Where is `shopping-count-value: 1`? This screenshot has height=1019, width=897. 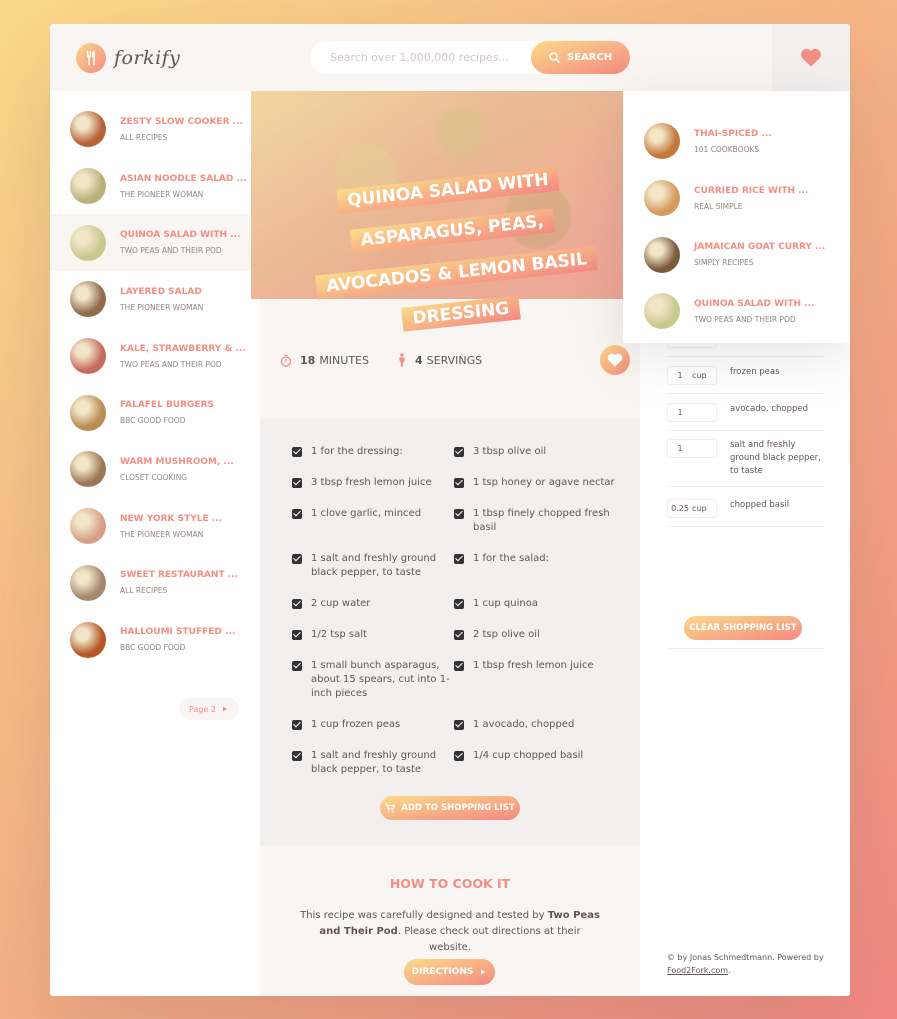 shopping-count-value: 1 is located at coordinates (680, 448).